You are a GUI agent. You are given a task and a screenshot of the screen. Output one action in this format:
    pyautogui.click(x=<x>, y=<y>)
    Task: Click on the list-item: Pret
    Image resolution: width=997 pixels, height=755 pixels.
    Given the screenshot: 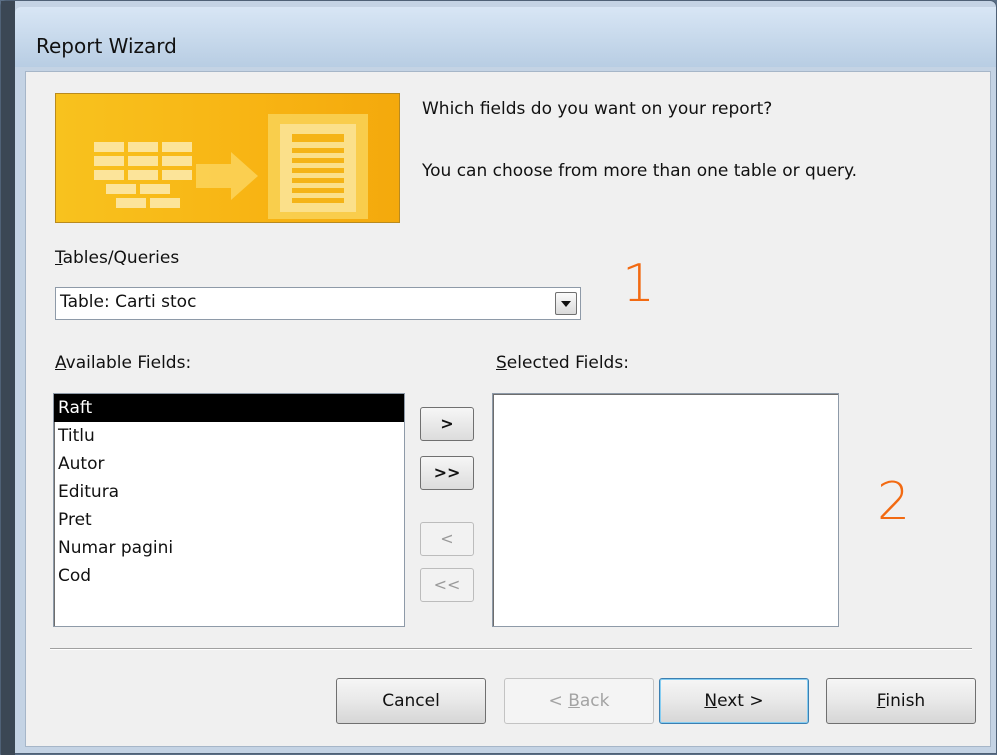 What is the action you would take?
    pyautogui.click(x=229, y=520)
    